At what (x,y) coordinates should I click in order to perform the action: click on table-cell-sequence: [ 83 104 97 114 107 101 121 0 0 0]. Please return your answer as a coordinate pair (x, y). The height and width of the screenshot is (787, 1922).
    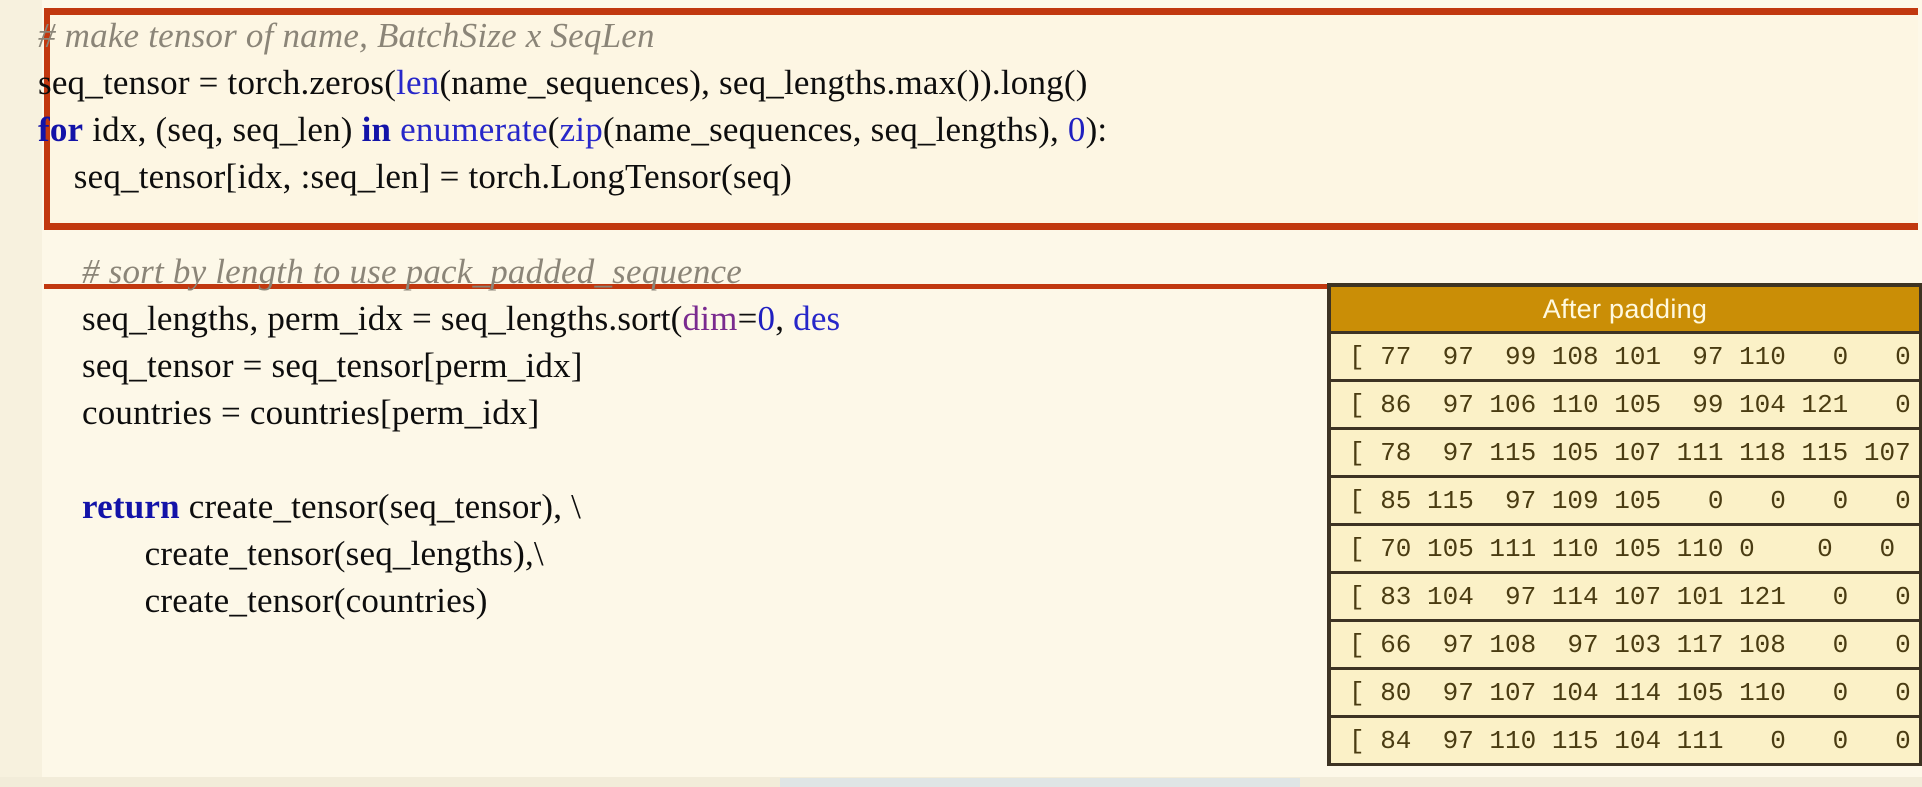
    Looking at the image, I should click on (1624, 596).